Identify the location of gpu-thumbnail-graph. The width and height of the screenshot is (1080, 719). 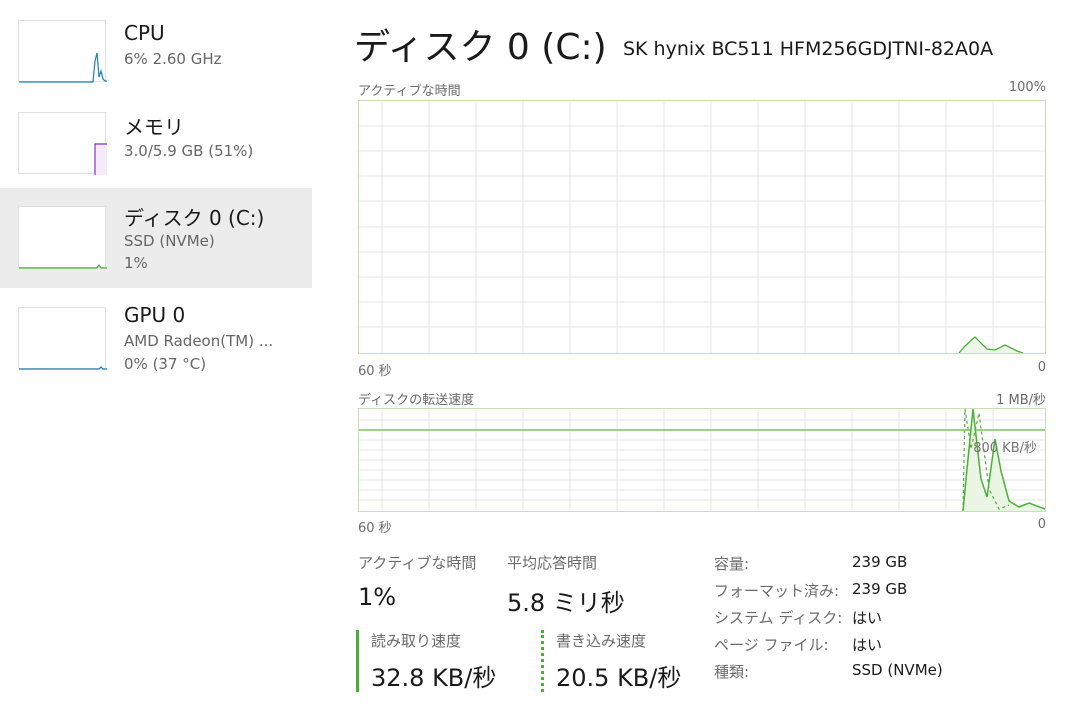
(62, 338).